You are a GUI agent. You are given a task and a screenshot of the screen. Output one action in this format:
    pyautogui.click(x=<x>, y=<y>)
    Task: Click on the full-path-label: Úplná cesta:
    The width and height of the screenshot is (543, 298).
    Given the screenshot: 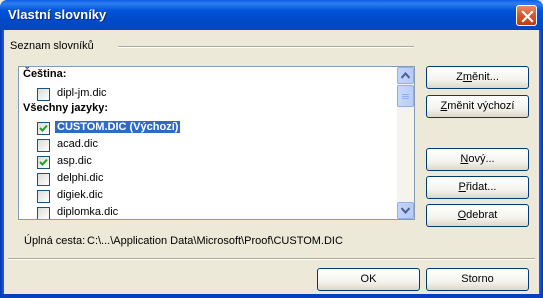 What is the action you would take?
    pyautogui.click(x=55, y=241)
    